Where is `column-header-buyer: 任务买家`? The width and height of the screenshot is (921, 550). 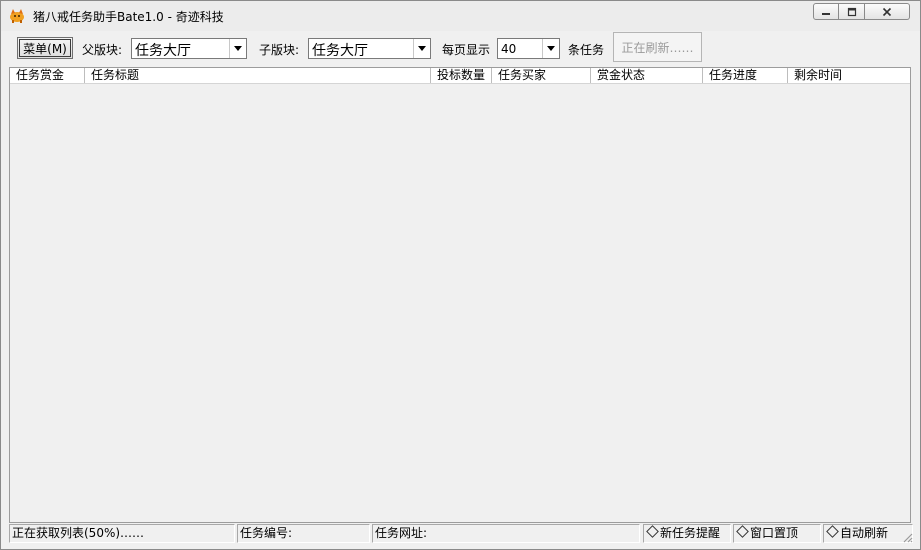 column-header-buyer: 任务买家 is located at coordinates (541, 75).